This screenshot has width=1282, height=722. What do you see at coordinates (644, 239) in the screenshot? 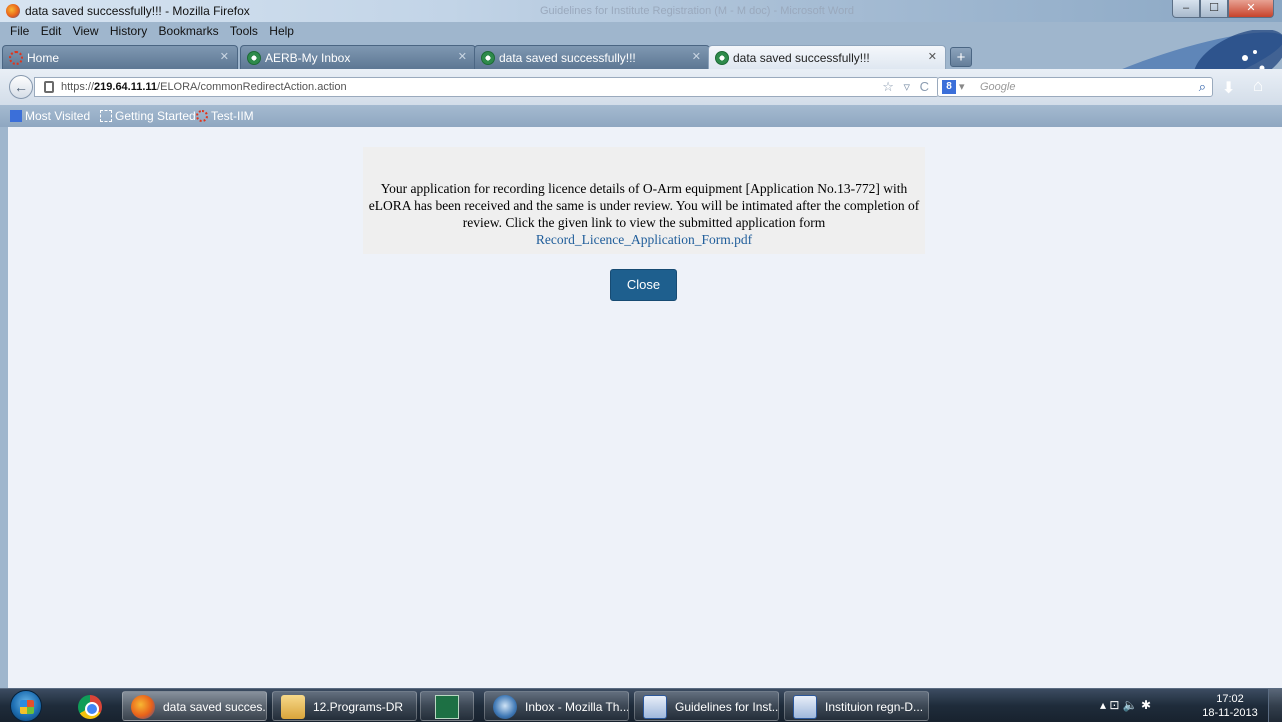
I see `application-form-link: Record_Licence_Application_Form.pdf` at bounding box center [644, 239].